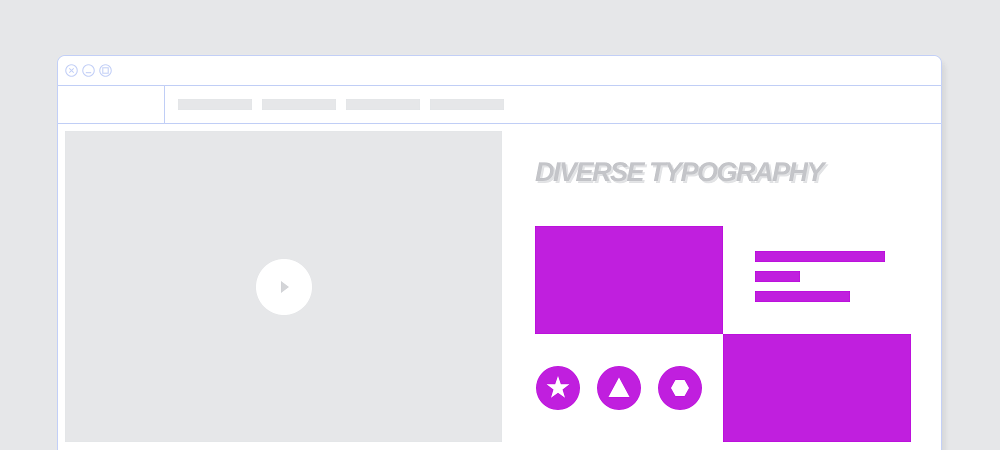 This screenshot has height=450, width=1000. I want to click on close-icon, so click(71, 70).